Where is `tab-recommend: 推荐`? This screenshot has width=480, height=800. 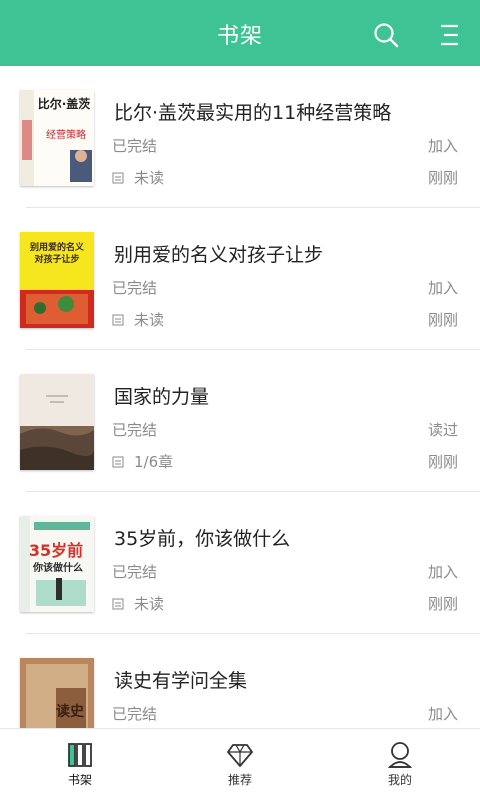 tab-recommend: 推荐 is located at coordinates (240, 764).